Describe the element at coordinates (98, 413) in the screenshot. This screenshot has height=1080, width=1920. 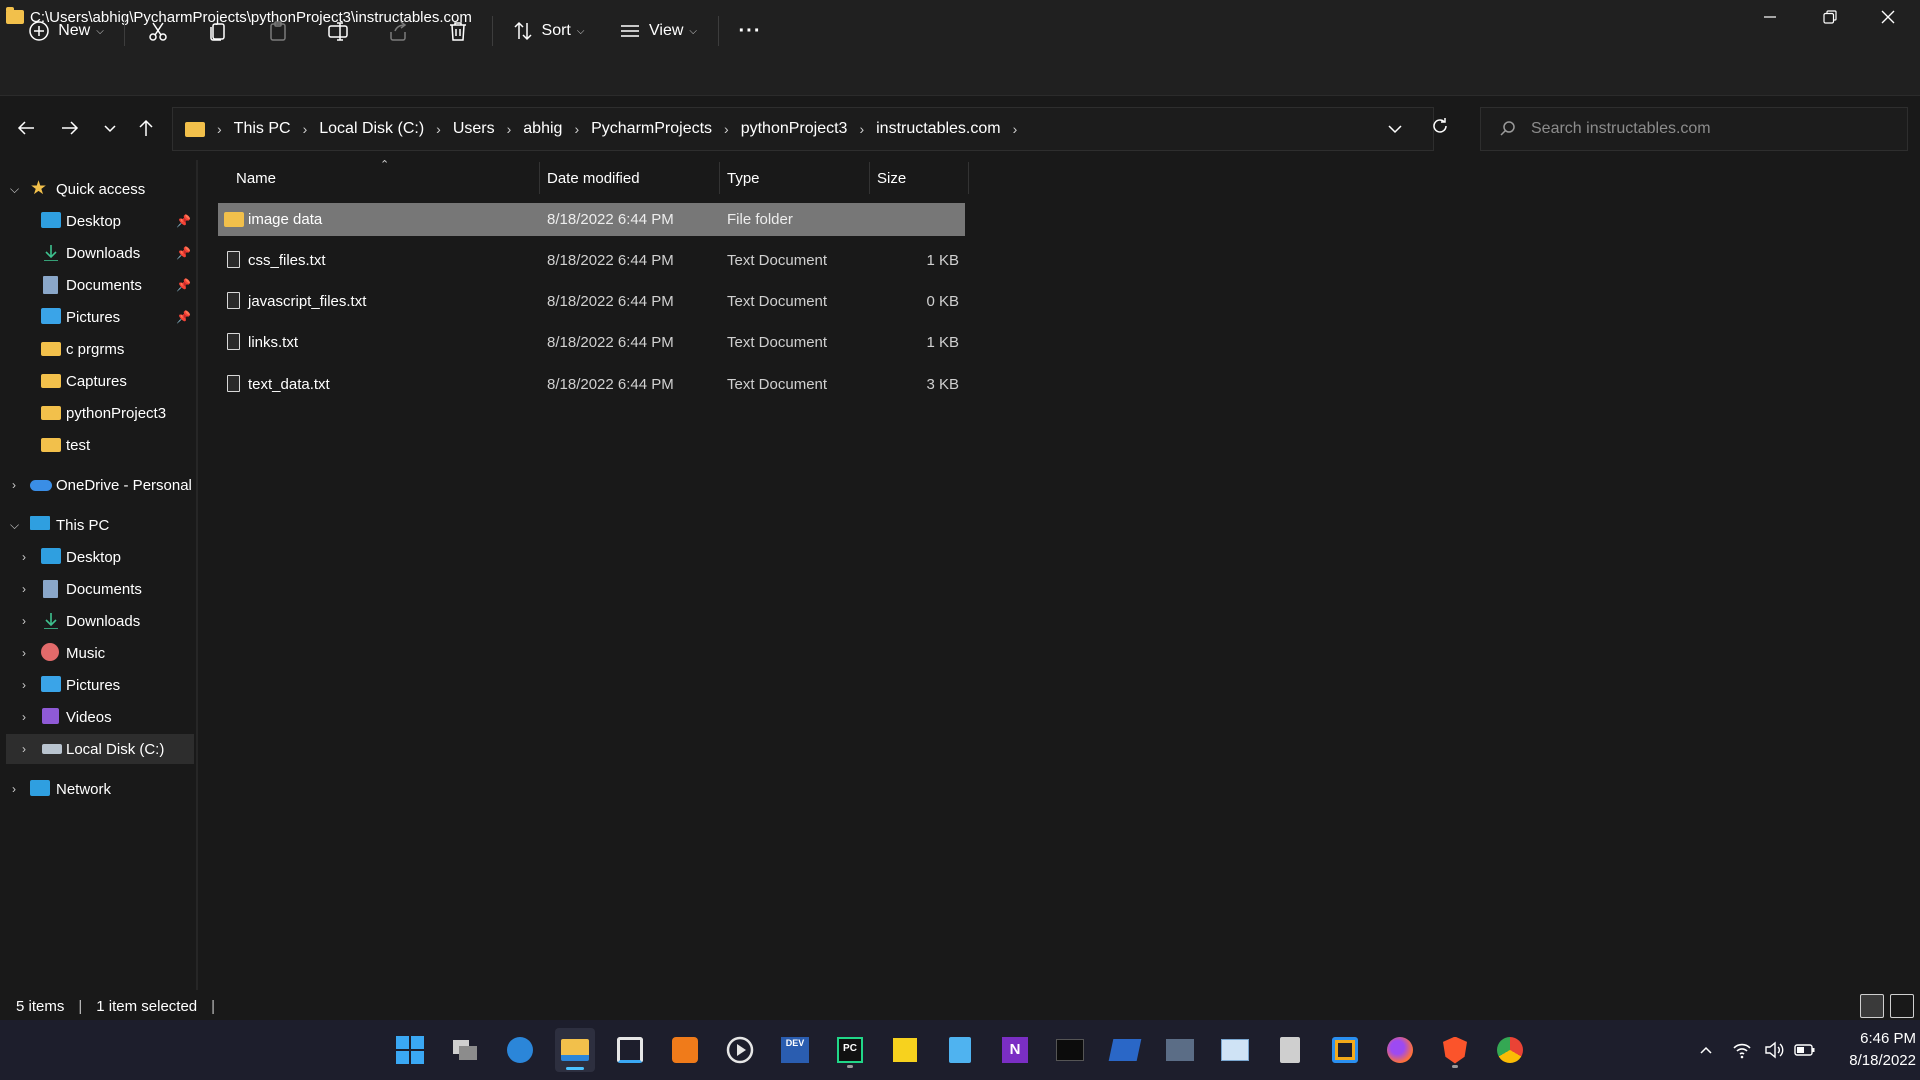
I see `sidebar-item-pythonproject3: pythonProject3` at that location.